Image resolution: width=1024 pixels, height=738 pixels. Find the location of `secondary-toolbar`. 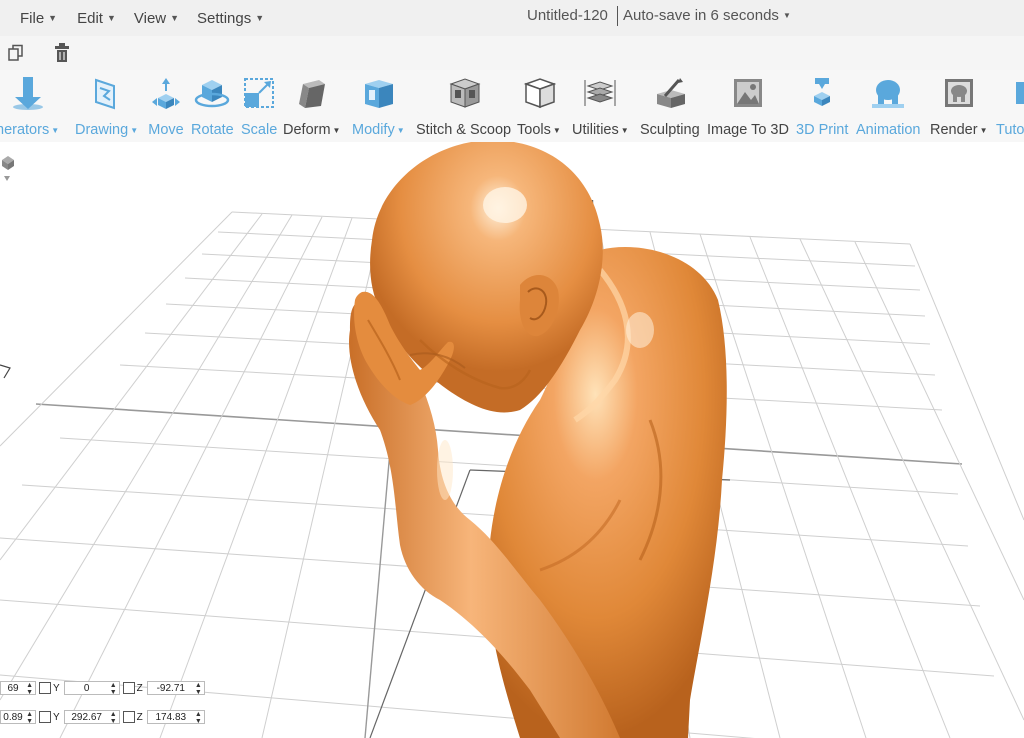

secondary-toolbar is located at coordinates (512, 53).